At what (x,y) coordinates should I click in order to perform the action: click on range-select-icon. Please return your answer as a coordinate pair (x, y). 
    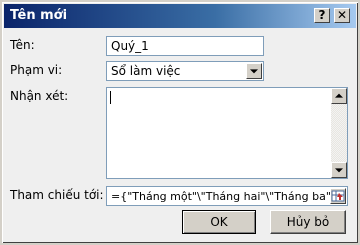
    Looking at the image, I should click on (338, 196).